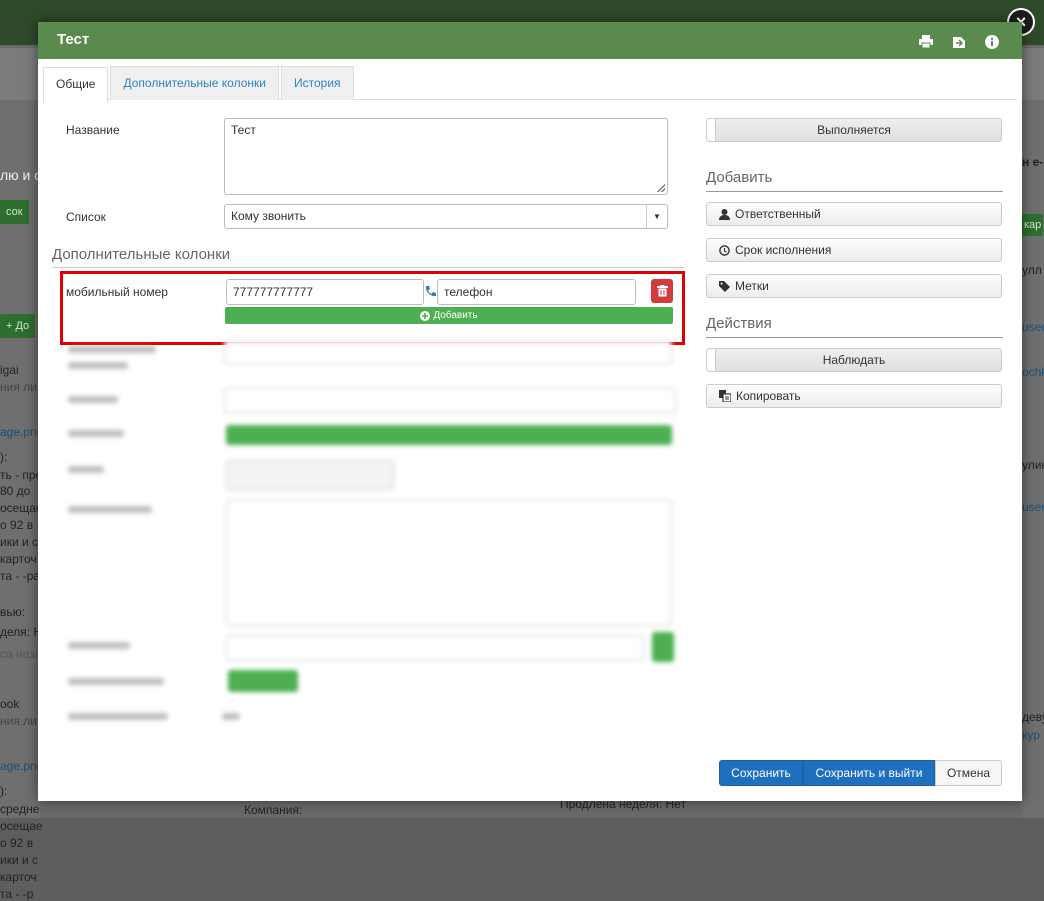 This screenshot has height=901, width=1044. I want to click on delete-button, so click(662, 291).